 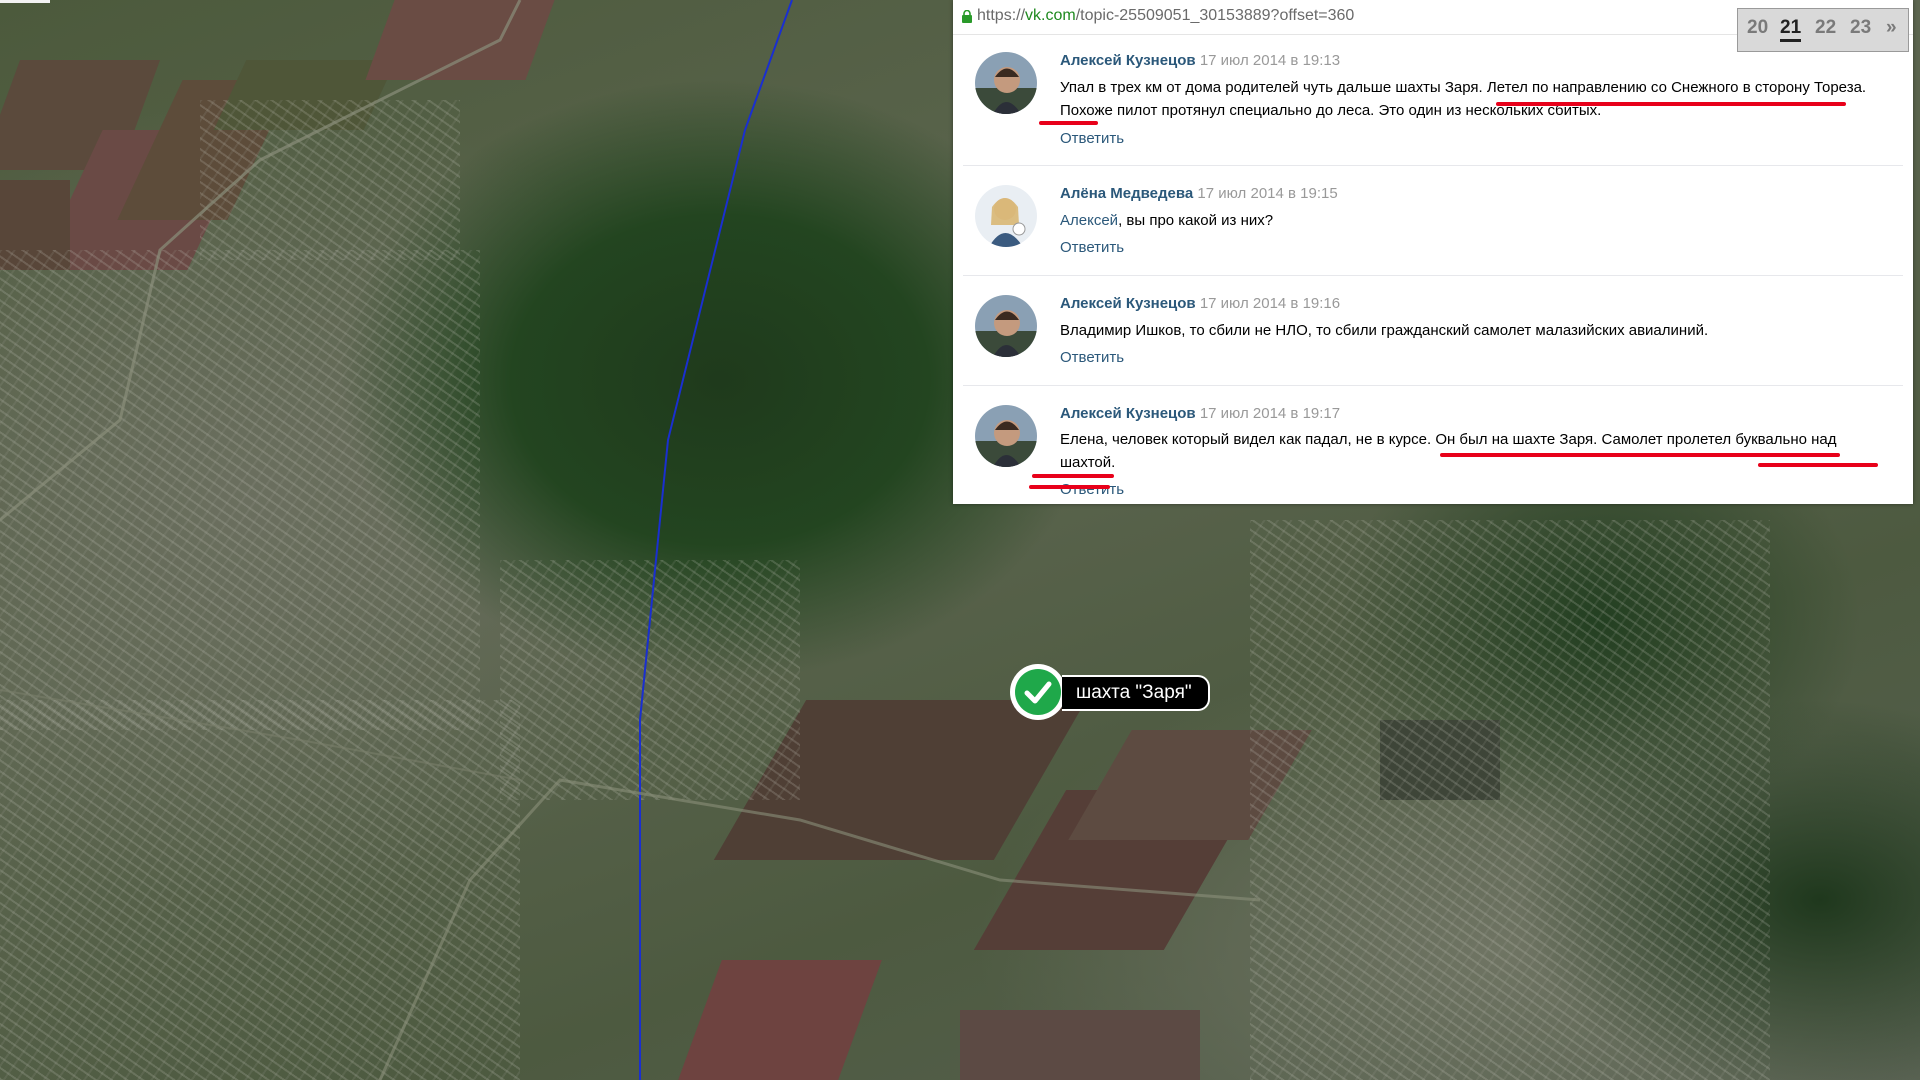 What do you see at coordinates (25, 1) in the screenshot?
I see `window-corner` at bounding box center [25, 1].